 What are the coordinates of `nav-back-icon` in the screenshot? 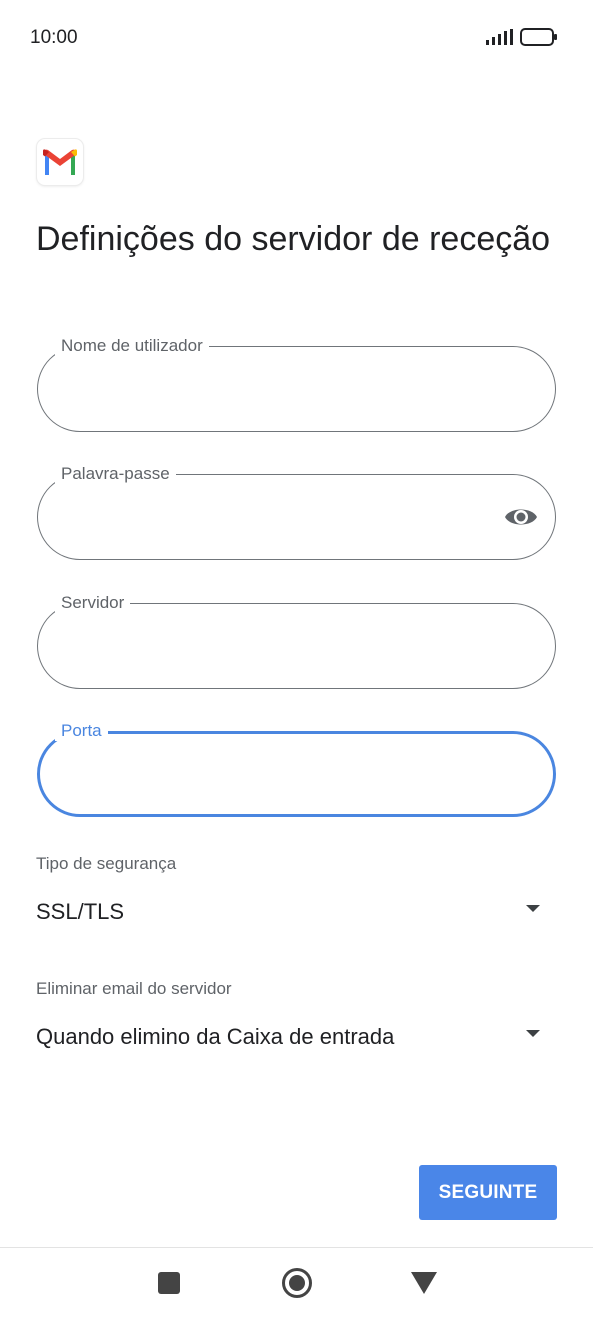 It's located at (424, 1283).